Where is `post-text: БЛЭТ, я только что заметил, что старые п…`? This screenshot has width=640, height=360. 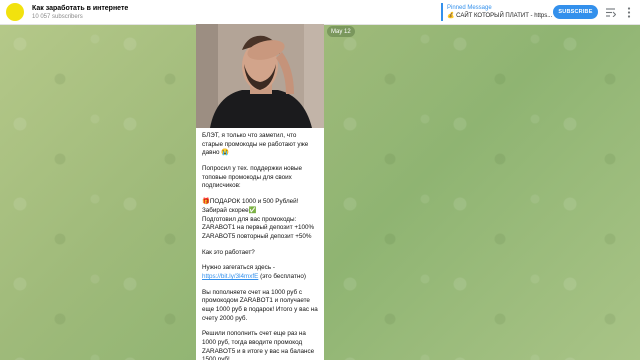 post-text: БЛЭТ, я только что заметил, что старые п… is located at coordinates (260, 244).